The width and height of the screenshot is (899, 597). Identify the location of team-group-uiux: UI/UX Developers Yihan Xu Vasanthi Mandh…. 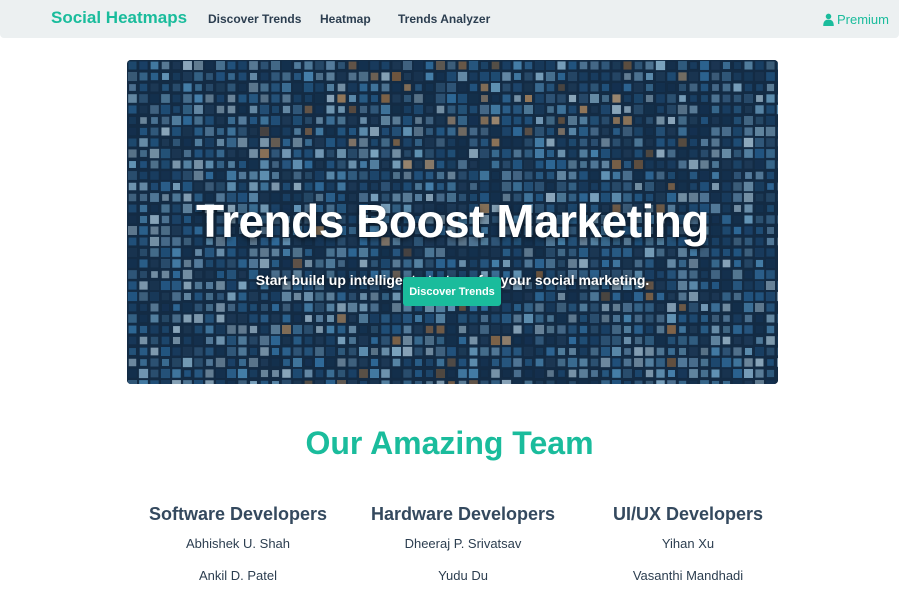
(688, 550).